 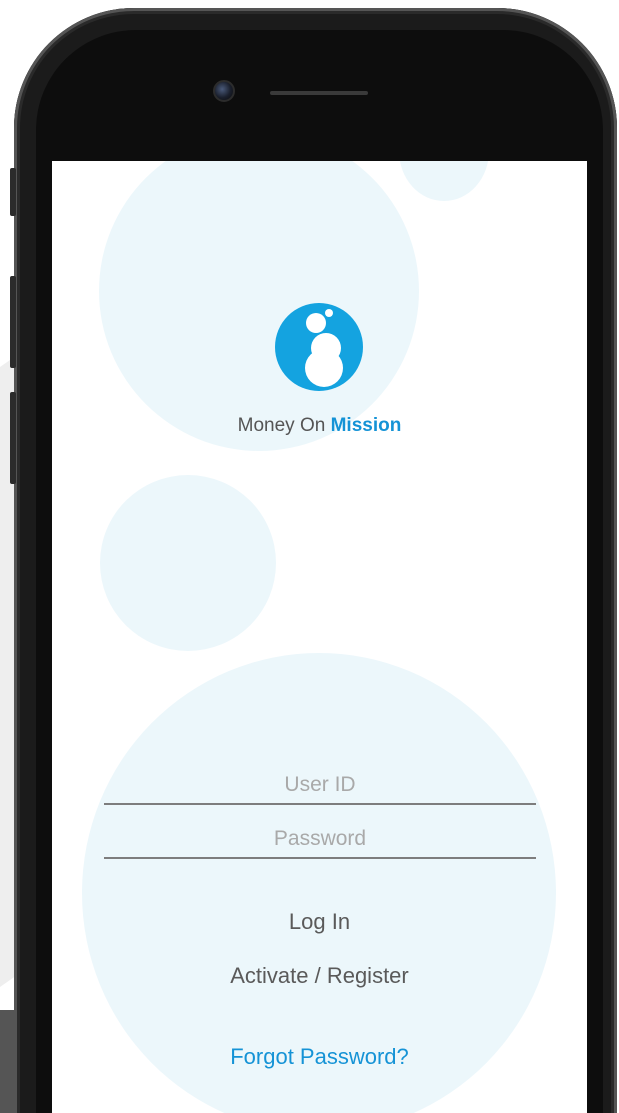 What do you see at coordinates (319, 922) in the screenshot?
I see `login-button: Log In` at bounding box center [319, 922].